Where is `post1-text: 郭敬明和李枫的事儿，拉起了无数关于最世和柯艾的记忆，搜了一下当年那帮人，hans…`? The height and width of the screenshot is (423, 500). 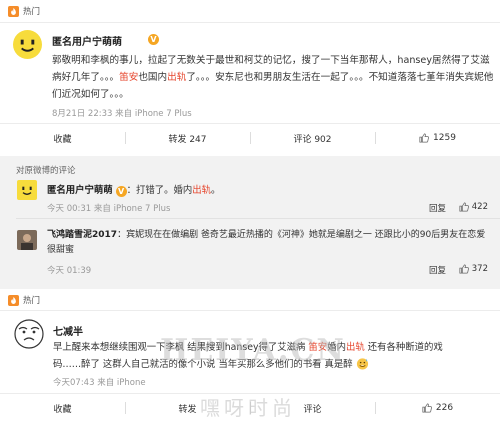
post1-text: 郭敬明和李枫的事儿，拉起了无数关于最世和柯艾的记忆，搜了一下当年那帮人，hans… is located at coordinates (273, 77).